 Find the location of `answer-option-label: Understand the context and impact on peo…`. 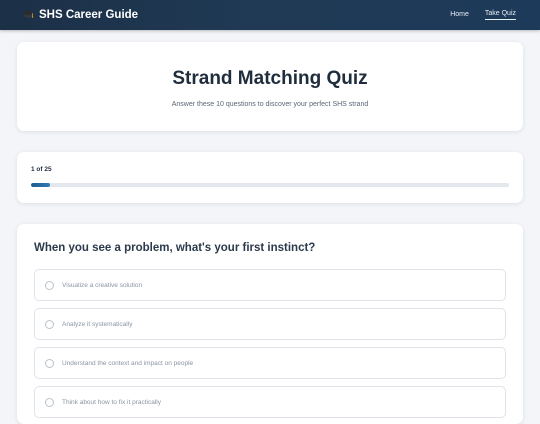

answer-option-label: Understand the context and impact on peo… is located at coordinates (128, 363).